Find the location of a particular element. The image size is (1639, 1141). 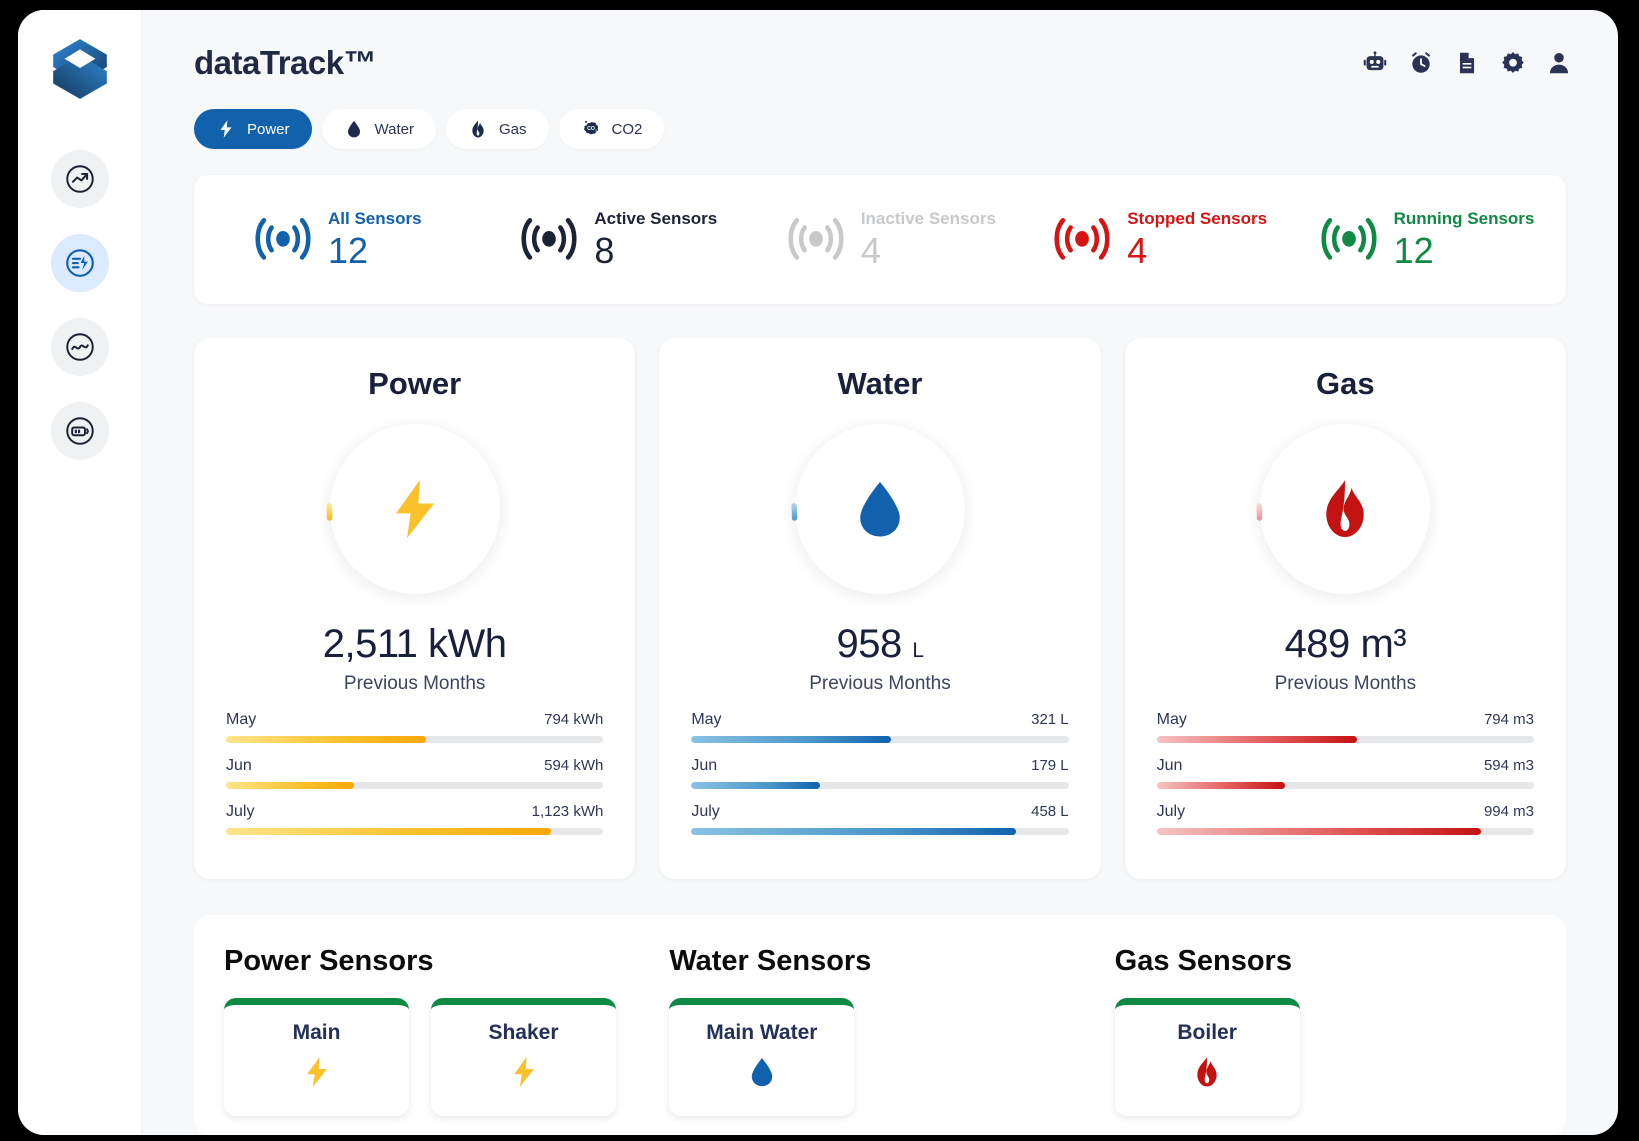

droplet-icon is located at coordinates (761, 1074).